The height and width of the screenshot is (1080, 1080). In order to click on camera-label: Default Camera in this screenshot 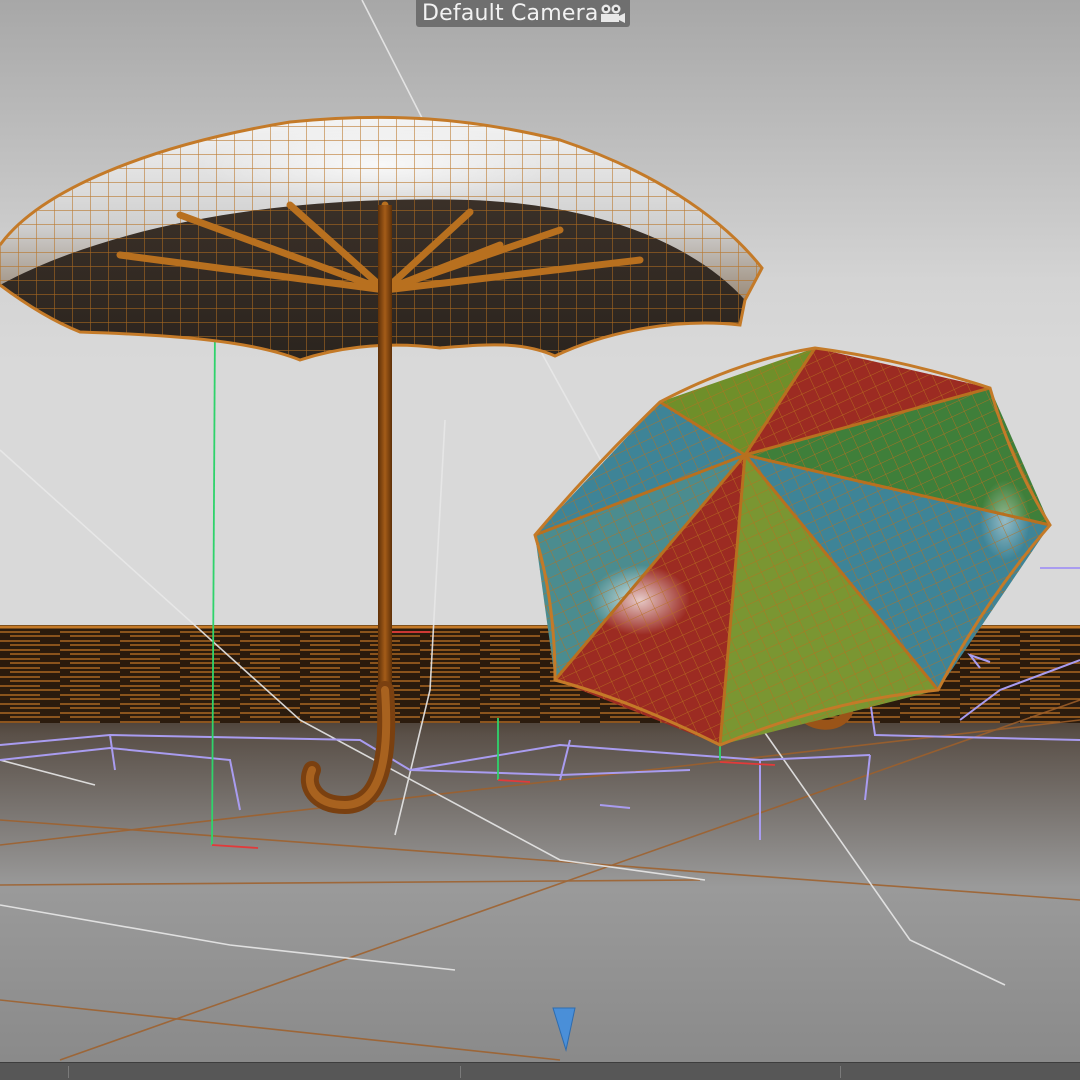, I will do `click(523, 13)`.